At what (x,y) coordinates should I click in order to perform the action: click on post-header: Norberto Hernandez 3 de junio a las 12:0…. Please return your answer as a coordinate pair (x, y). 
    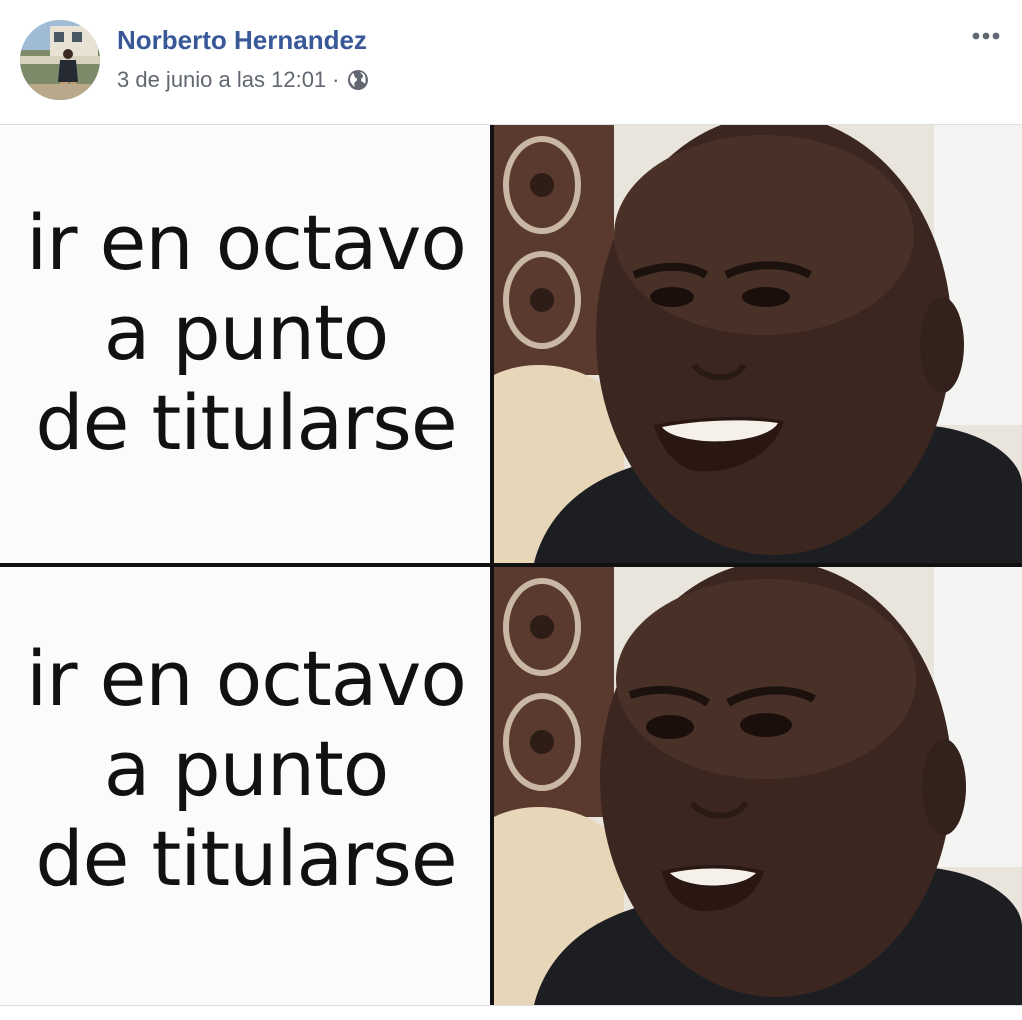
    Looking at the image, I should click on (511, 62).